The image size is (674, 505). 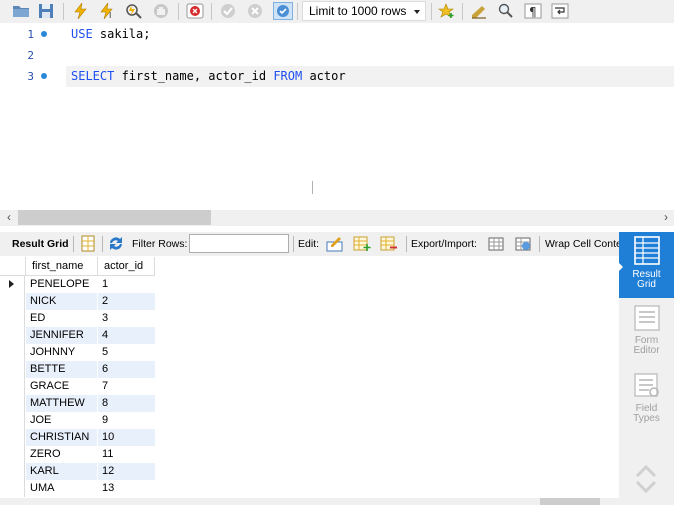 I want to click on table-row: ED 3, so click(x=77, y=318).